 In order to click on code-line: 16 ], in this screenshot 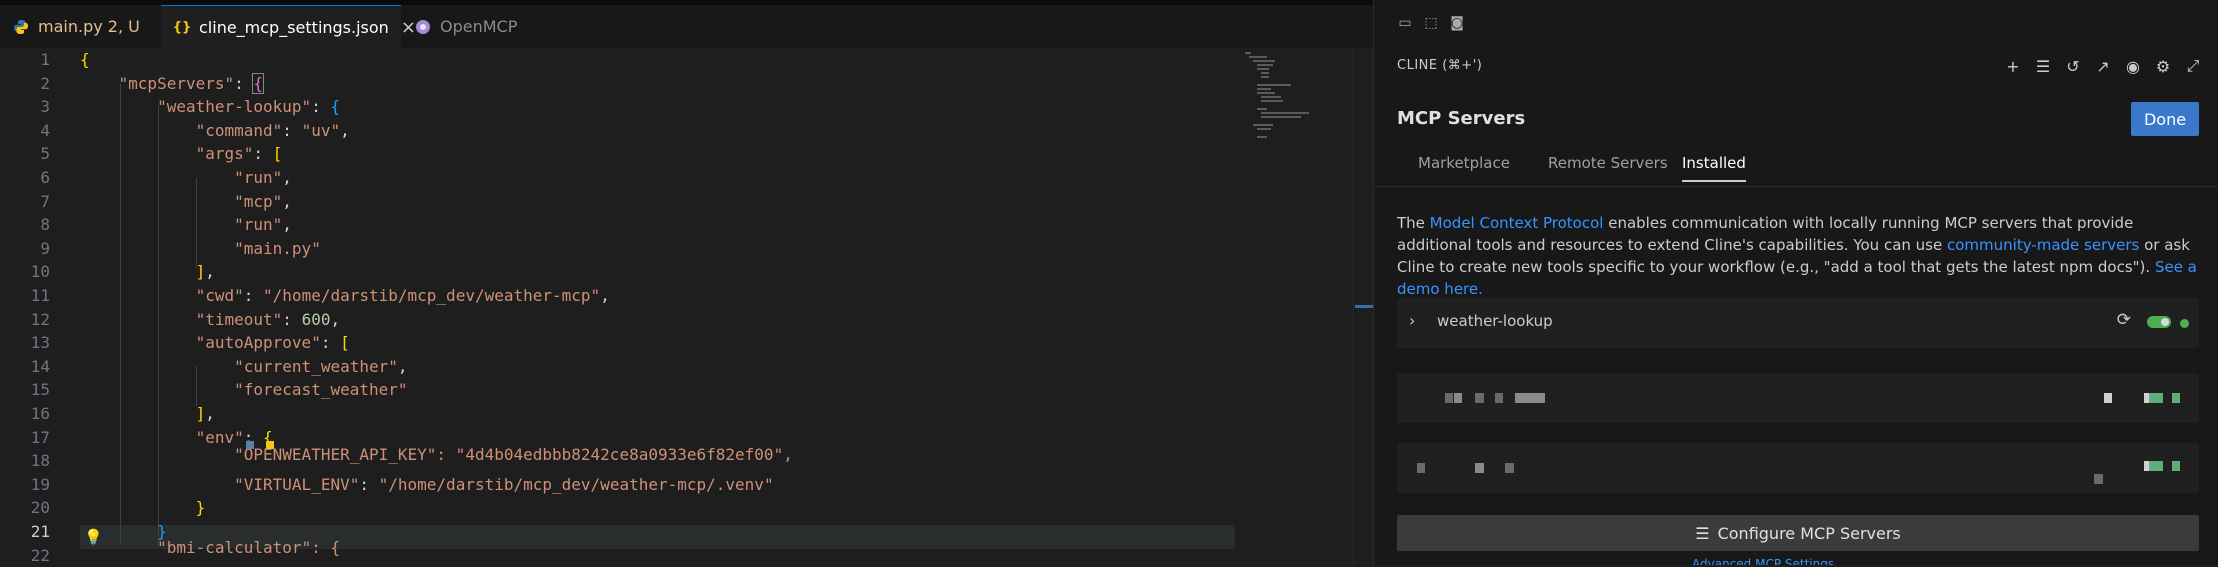, I will do `click(122, 413)`.